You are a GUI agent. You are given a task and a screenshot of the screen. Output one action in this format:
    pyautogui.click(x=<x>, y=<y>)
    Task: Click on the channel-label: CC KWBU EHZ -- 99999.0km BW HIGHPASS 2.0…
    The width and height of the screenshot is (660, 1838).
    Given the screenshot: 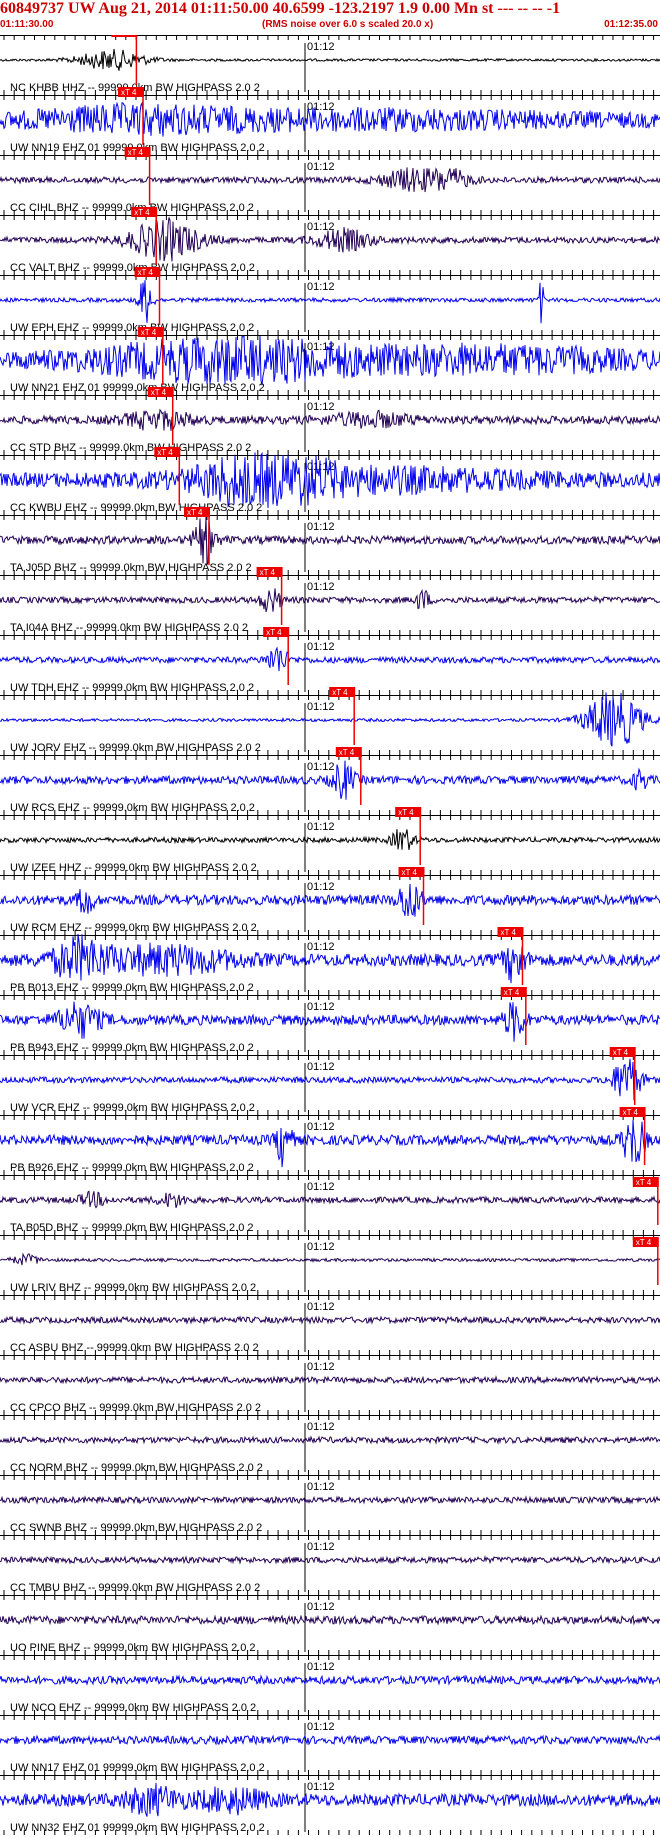 What is the action you would take?
    pyautogui.click(x=136, y=508)
    